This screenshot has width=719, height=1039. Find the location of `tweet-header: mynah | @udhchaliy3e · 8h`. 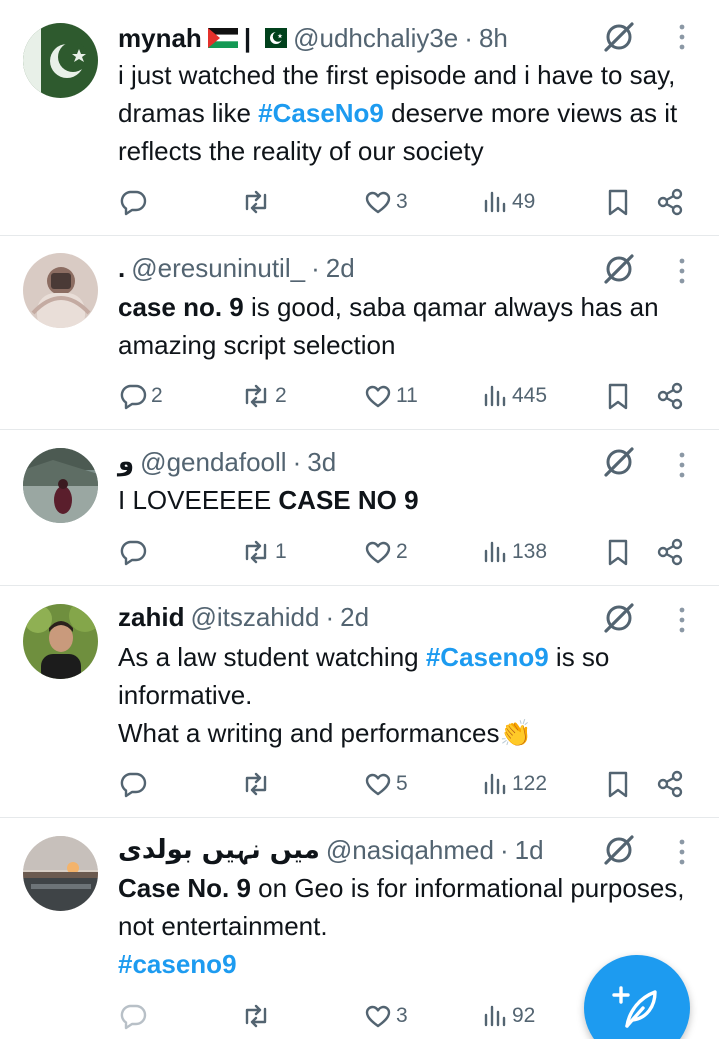

tweet-header: mynah | @udhchaliy3e · 8h is located at coordinates (313, 38).